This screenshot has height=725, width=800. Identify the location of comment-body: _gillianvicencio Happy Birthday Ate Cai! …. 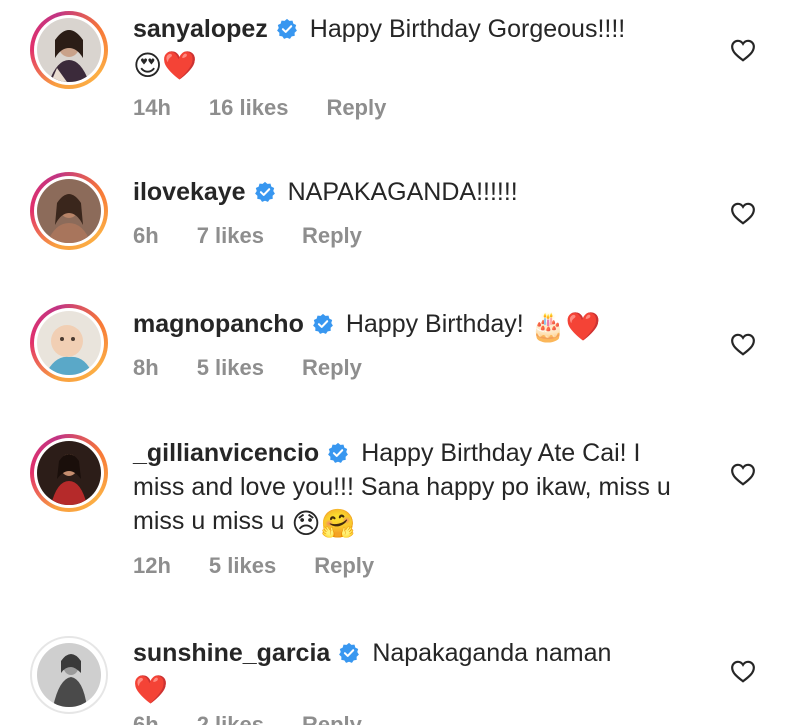
(413, 488).